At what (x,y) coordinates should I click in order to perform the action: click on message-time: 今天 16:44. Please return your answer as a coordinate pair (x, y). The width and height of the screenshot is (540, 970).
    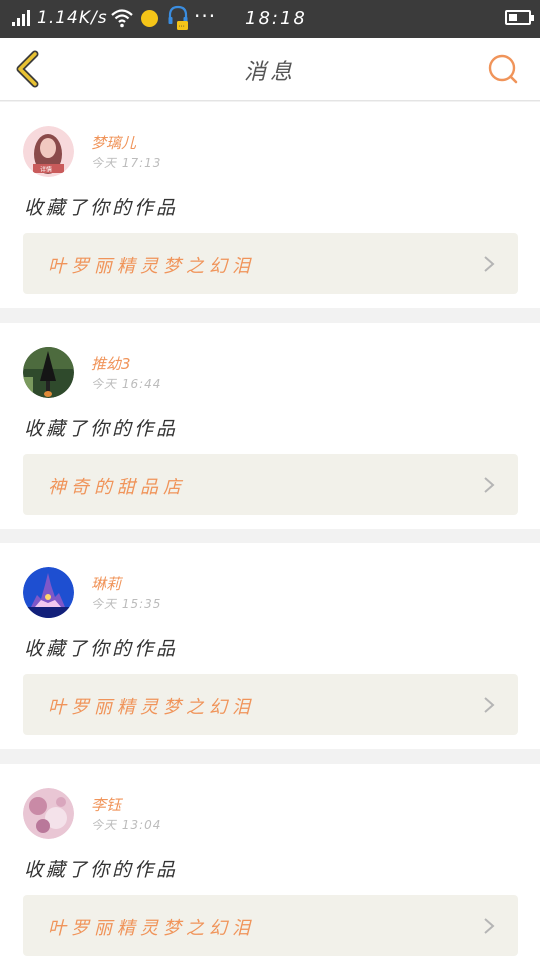
    Looking at the image, I should click on (126, 384).